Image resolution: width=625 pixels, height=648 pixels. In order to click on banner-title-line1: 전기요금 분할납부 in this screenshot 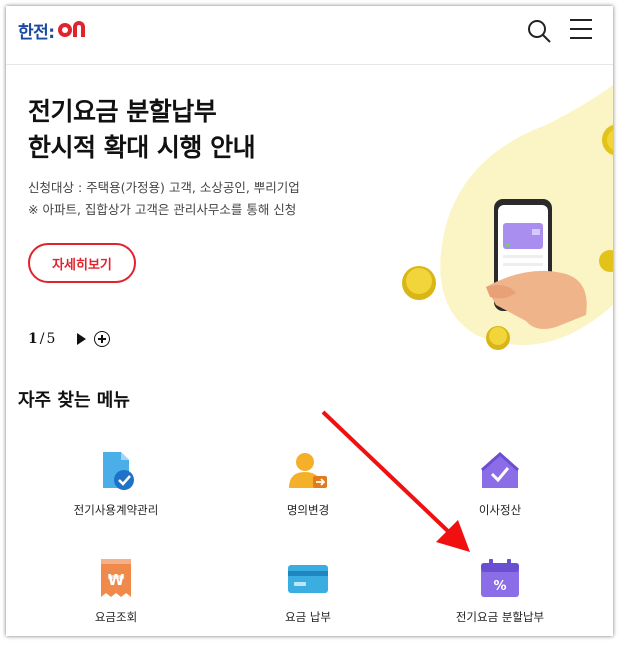, I will do `click(122, 111)`.